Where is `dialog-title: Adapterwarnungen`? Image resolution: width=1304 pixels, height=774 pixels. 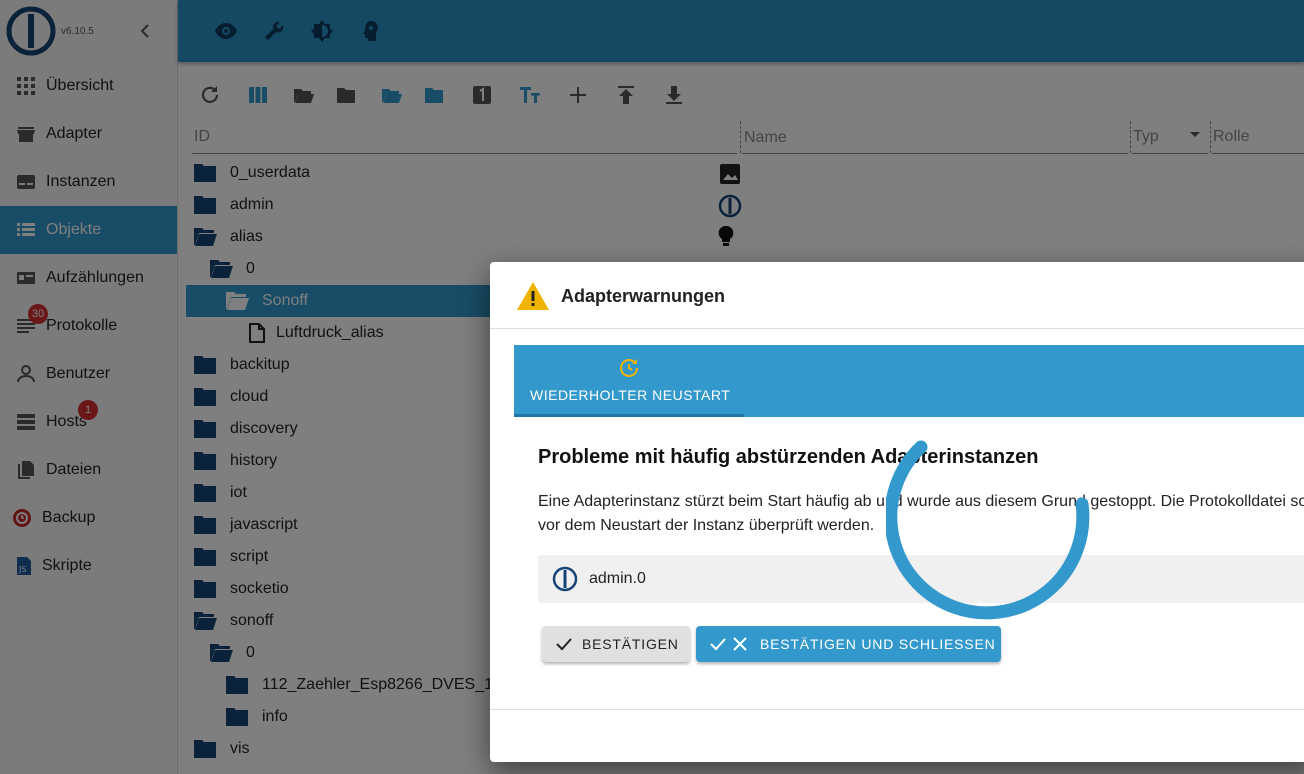 dialog-title: Adapterwarnungen is located at coordinates (643, 296).